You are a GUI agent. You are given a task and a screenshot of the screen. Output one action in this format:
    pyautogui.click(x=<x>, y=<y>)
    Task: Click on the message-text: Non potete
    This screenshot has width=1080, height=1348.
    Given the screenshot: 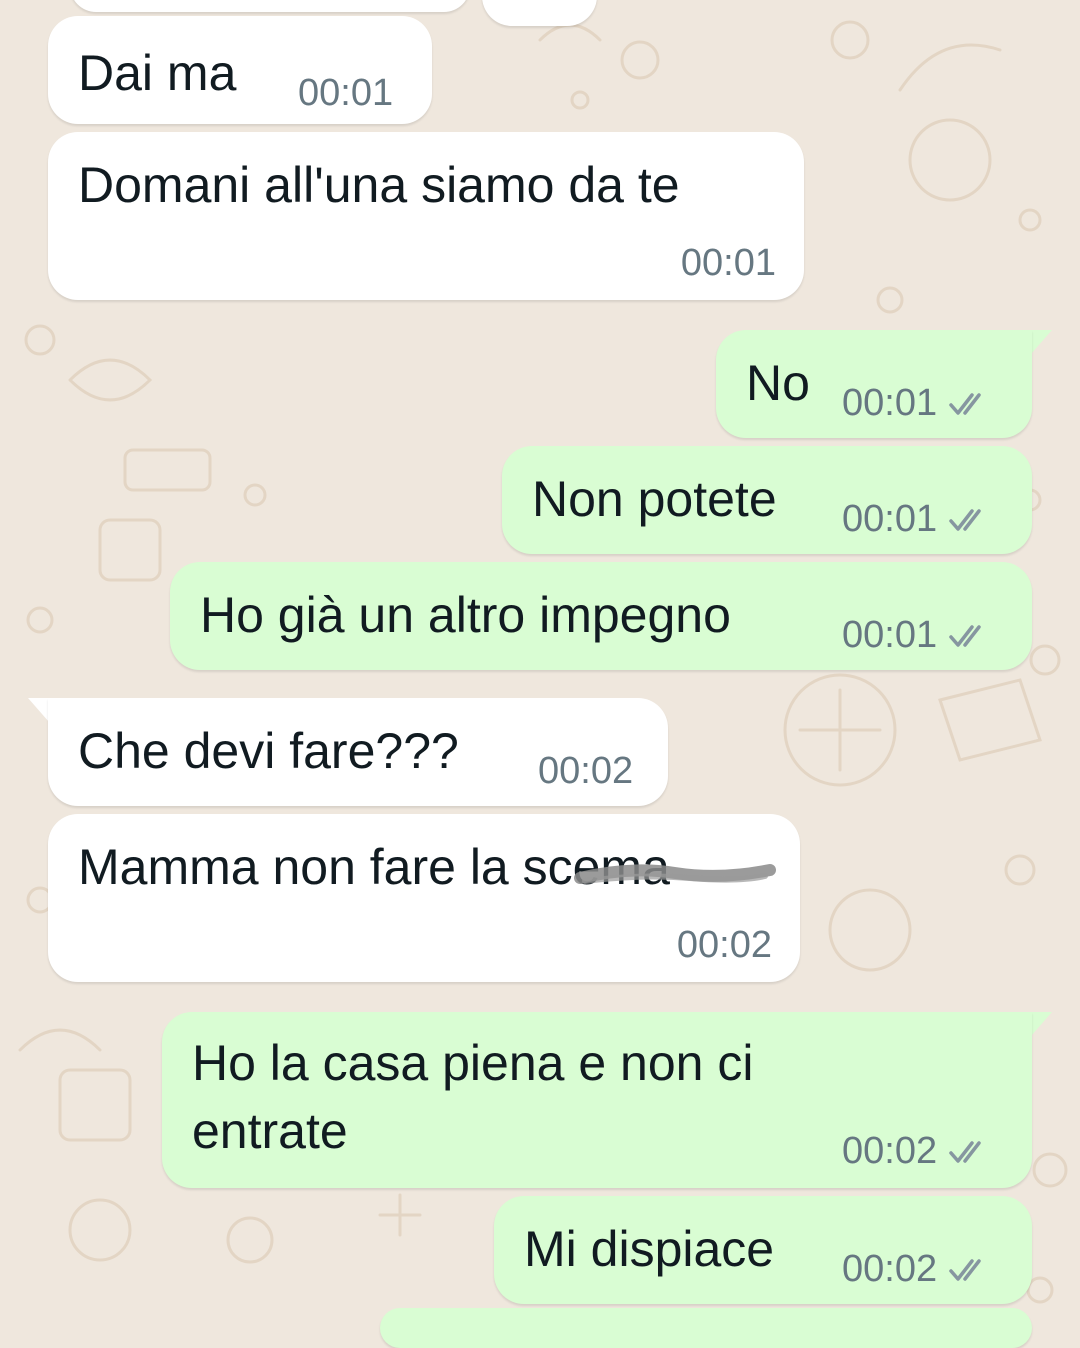 What is the action you would take?
    pyautogui.click(x=654, y=499)
    